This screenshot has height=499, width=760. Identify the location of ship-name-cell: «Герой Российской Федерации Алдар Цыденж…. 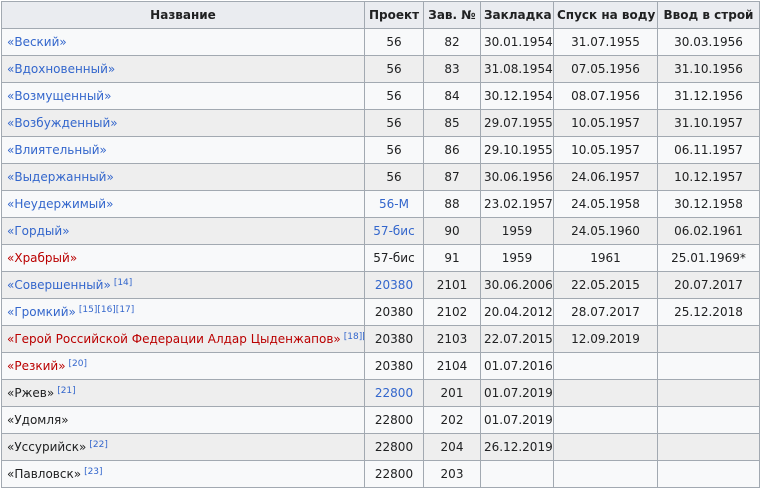
(183, 339).